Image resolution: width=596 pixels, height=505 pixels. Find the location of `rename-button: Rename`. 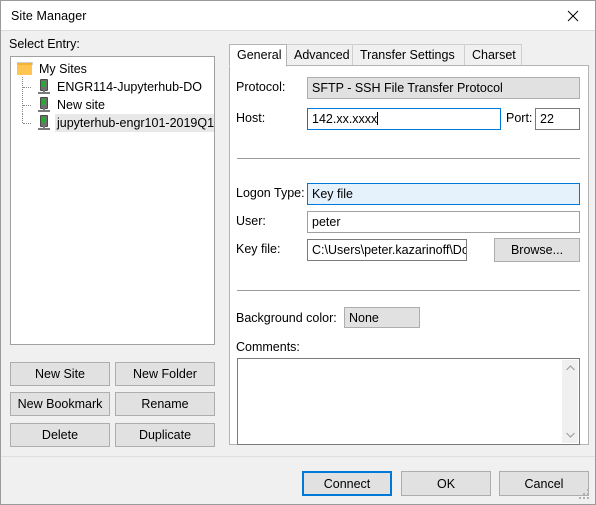

rename-button: Rename is located at coordinates (165, 404).